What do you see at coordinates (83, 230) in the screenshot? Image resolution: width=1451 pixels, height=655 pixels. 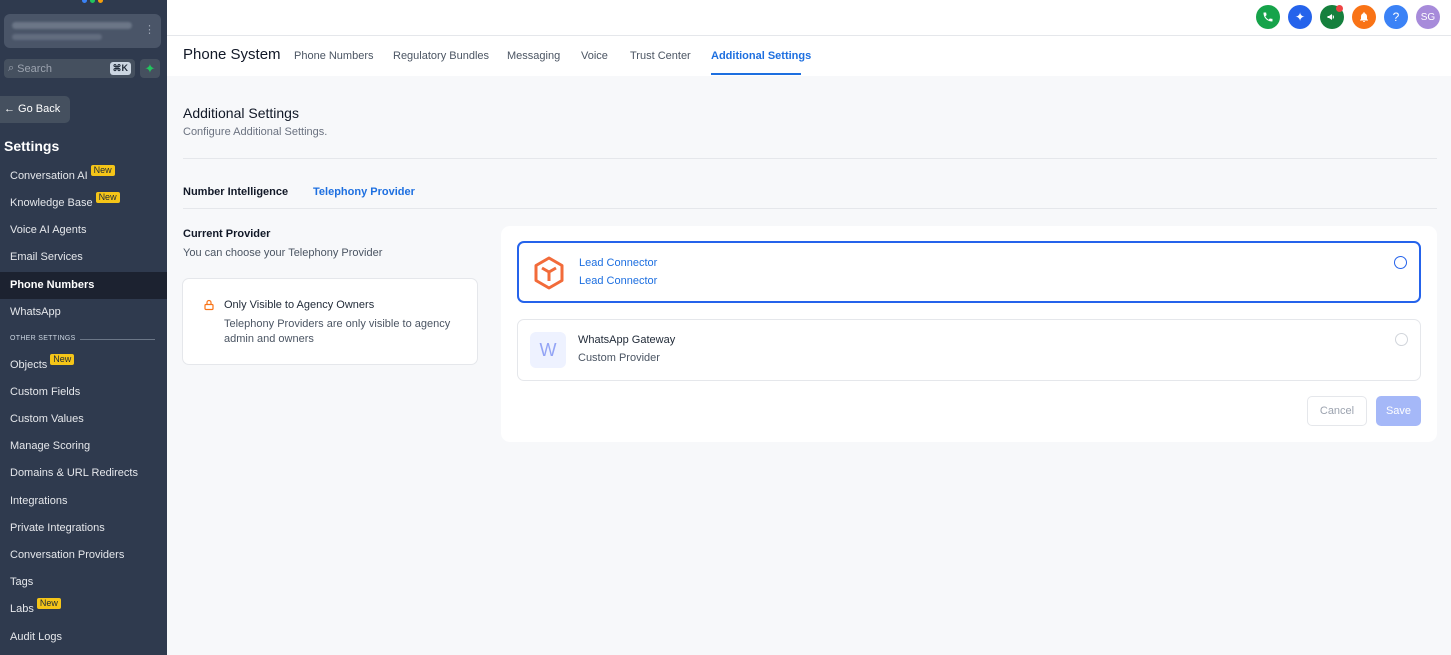 I see `sidebar-item-voice-ai-agents: Voice AI Agents` at bounding box center [83, 230].